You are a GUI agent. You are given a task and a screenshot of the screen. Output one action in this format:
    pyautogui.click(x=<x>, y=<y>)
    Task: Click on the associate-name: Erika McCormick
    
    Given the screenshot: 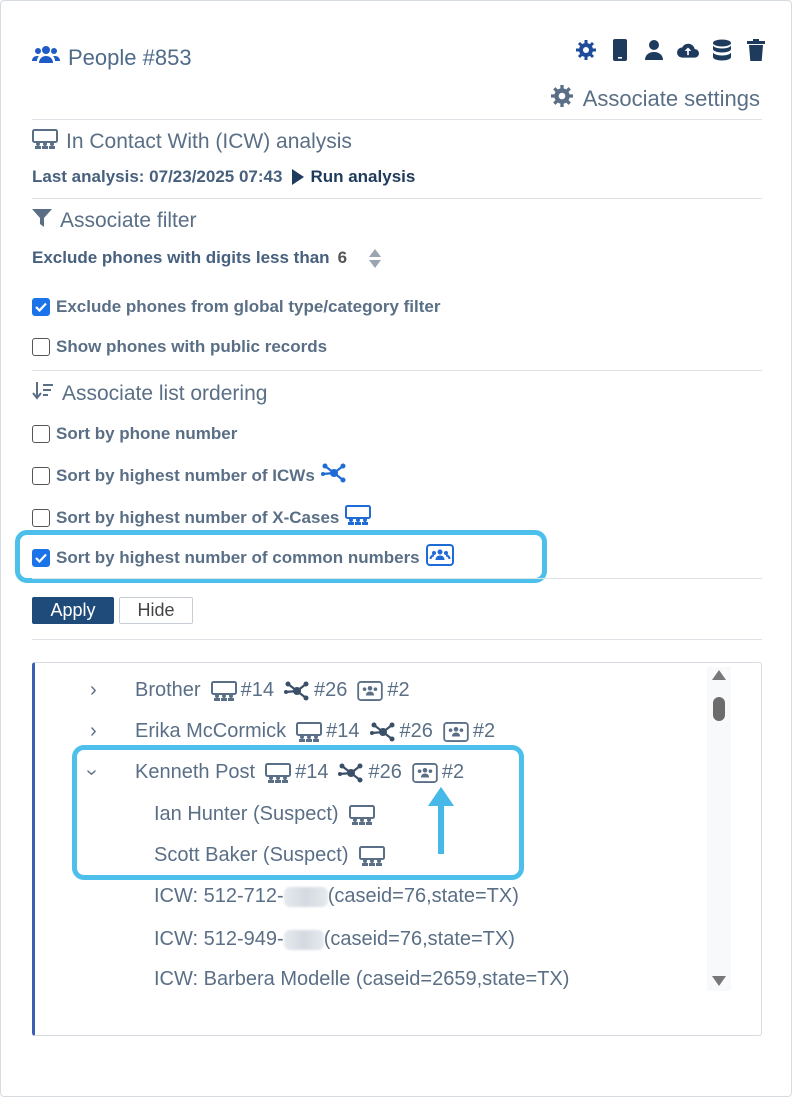 What is the action you would take?
    pyautogui.click(x=211, y=731)
    